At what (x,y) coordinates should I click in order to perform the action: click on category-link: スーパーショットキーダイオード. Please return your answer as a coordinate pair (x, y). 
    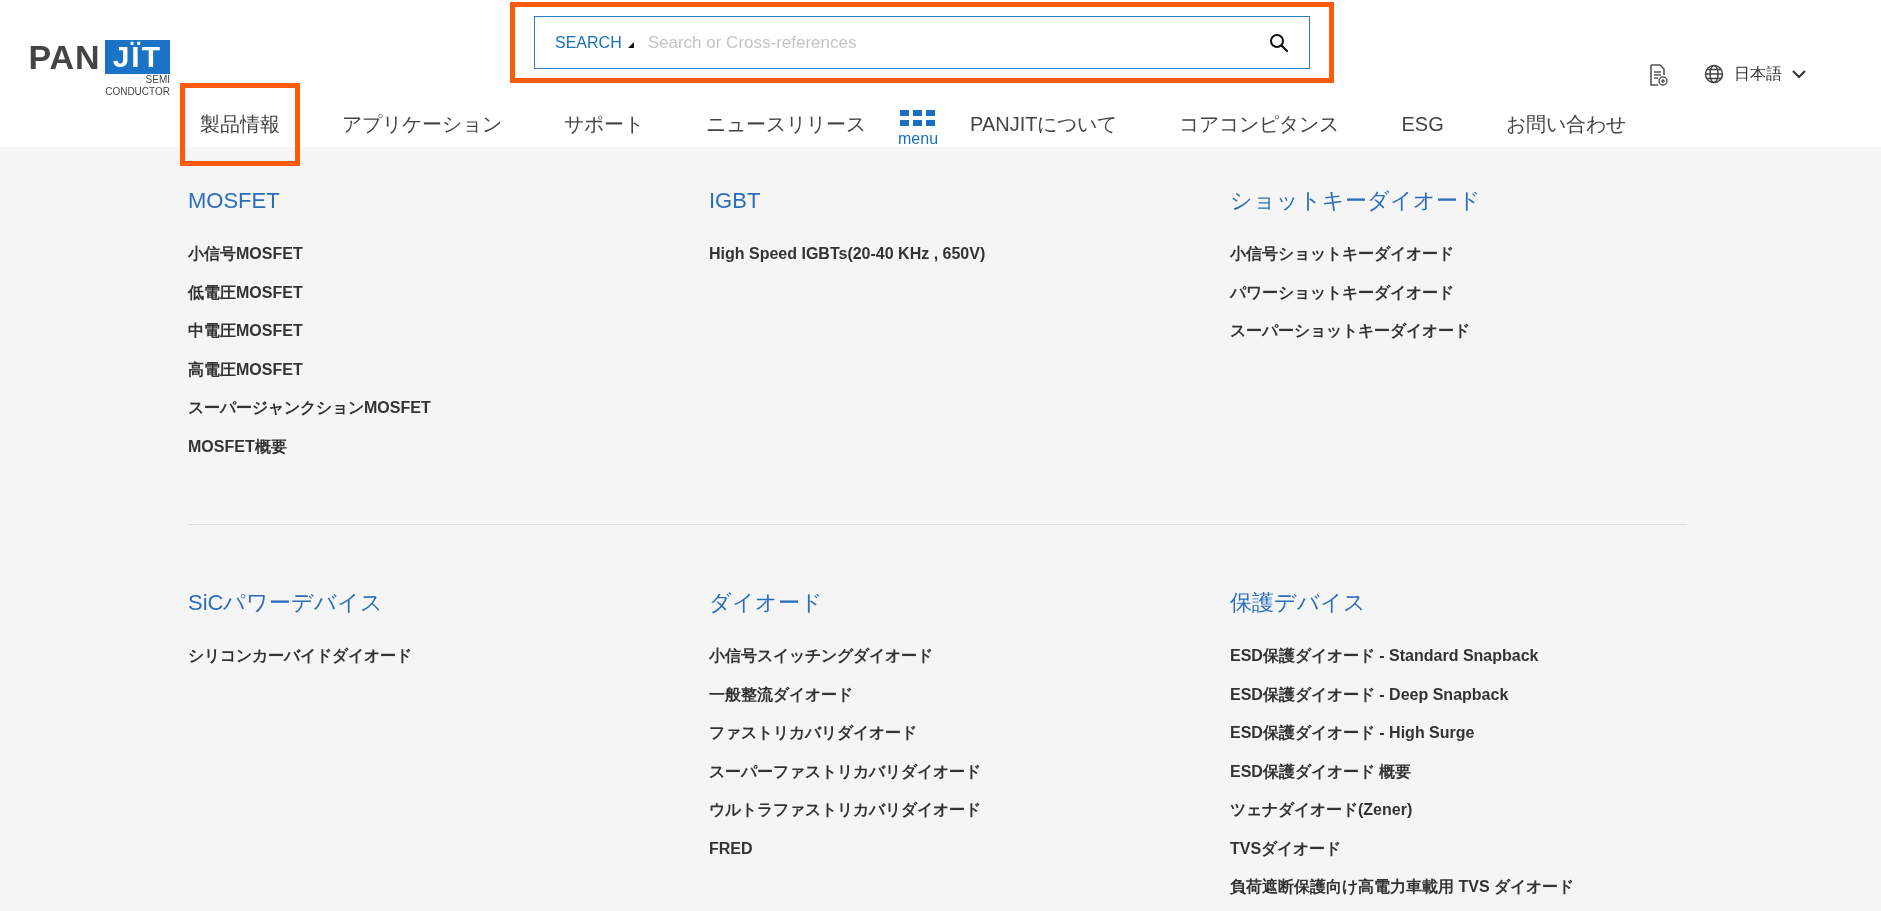
    Looking at the image, I should click on (1350, 331).